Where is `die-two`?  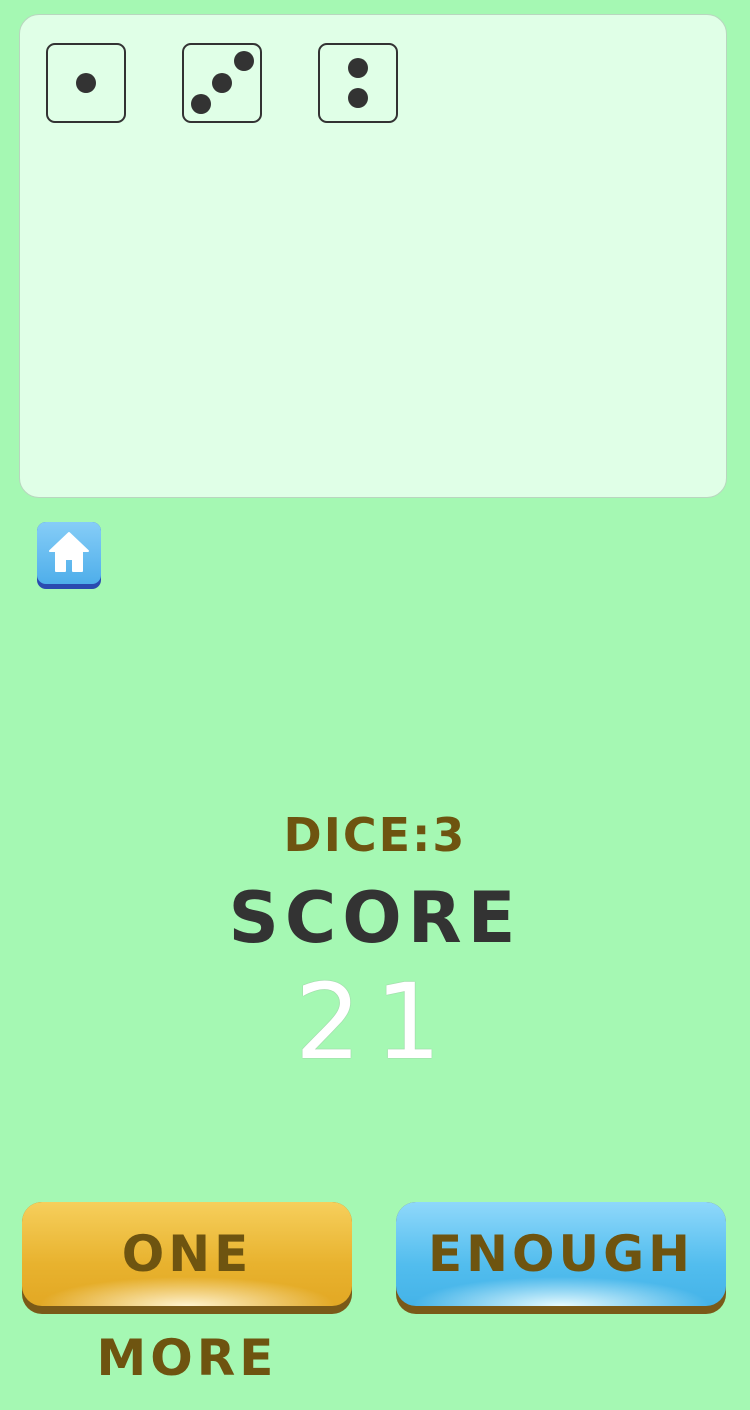 die-two is located at coordinates (358, 83).